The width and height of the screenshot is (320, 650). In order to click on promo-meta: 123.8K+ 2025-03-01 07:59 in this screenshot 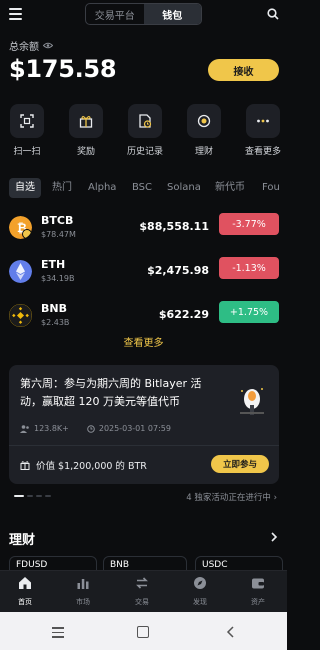, I will do `click(95, 428)`.